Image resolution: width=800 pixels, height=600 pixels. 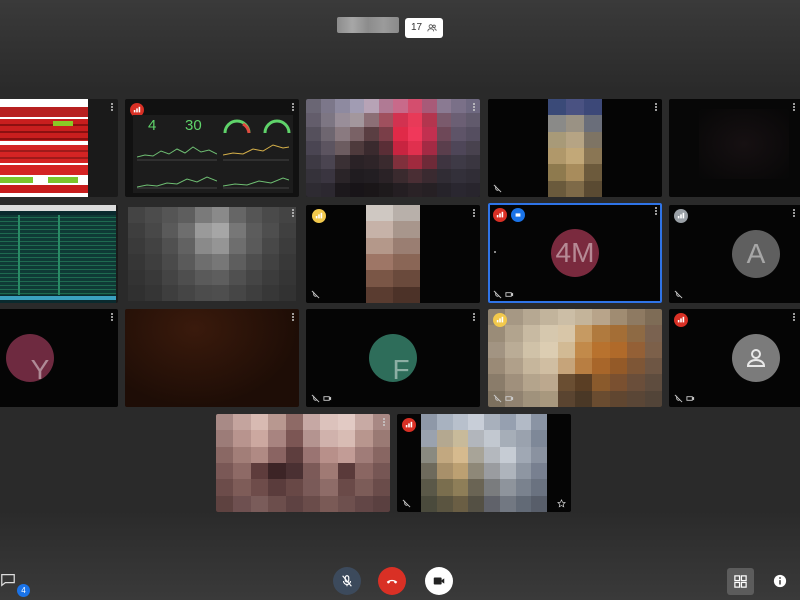 I want to click on gauge-icon, so click(x=237, y=126).